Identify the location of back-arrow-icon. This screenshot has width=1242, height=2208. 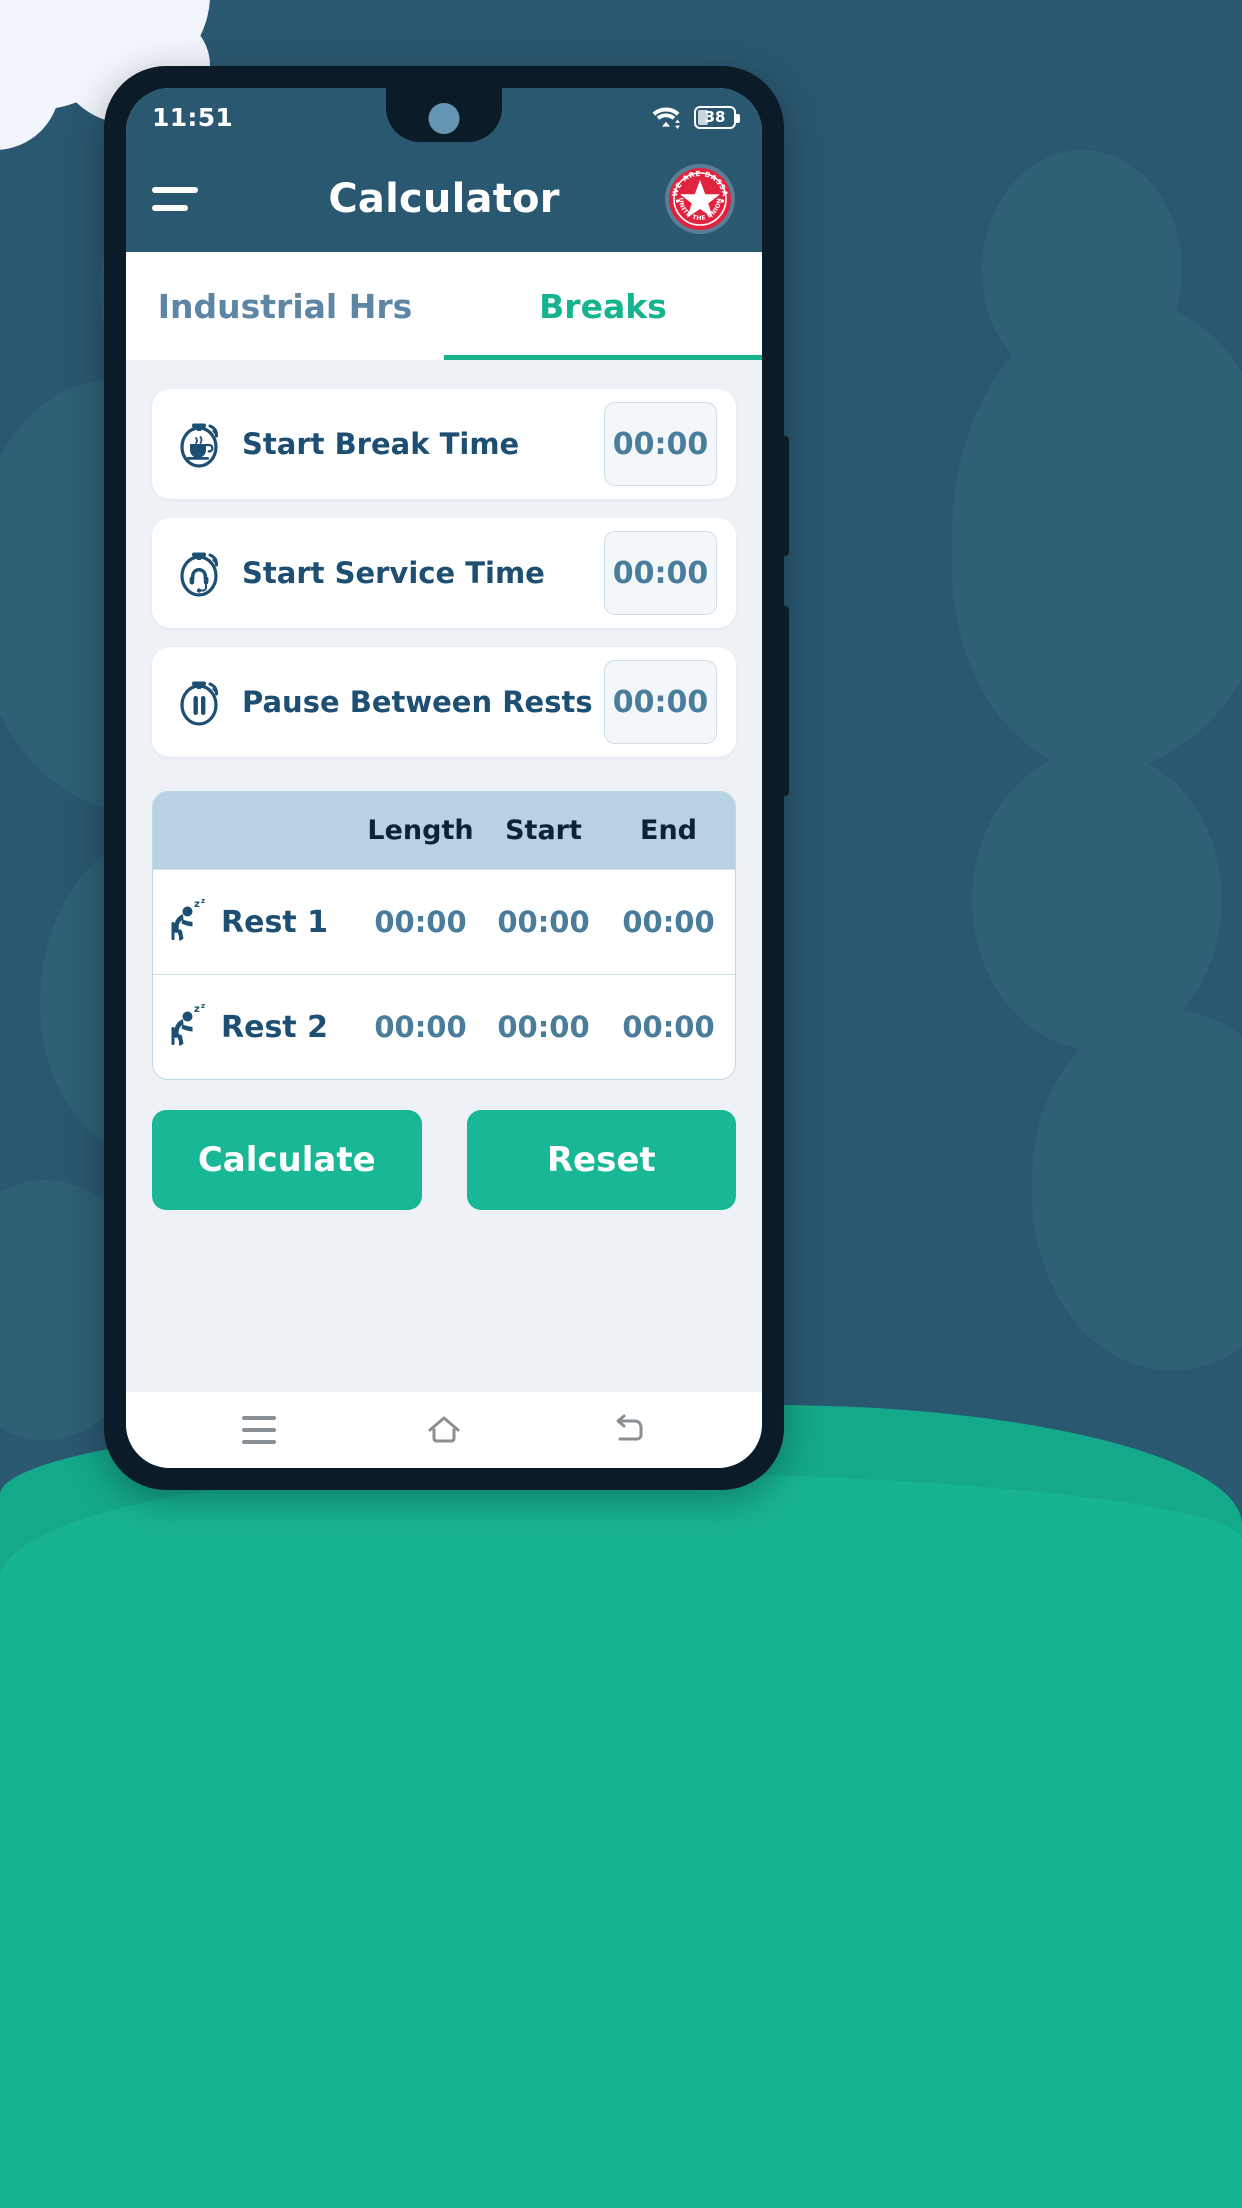
(629, 1430).